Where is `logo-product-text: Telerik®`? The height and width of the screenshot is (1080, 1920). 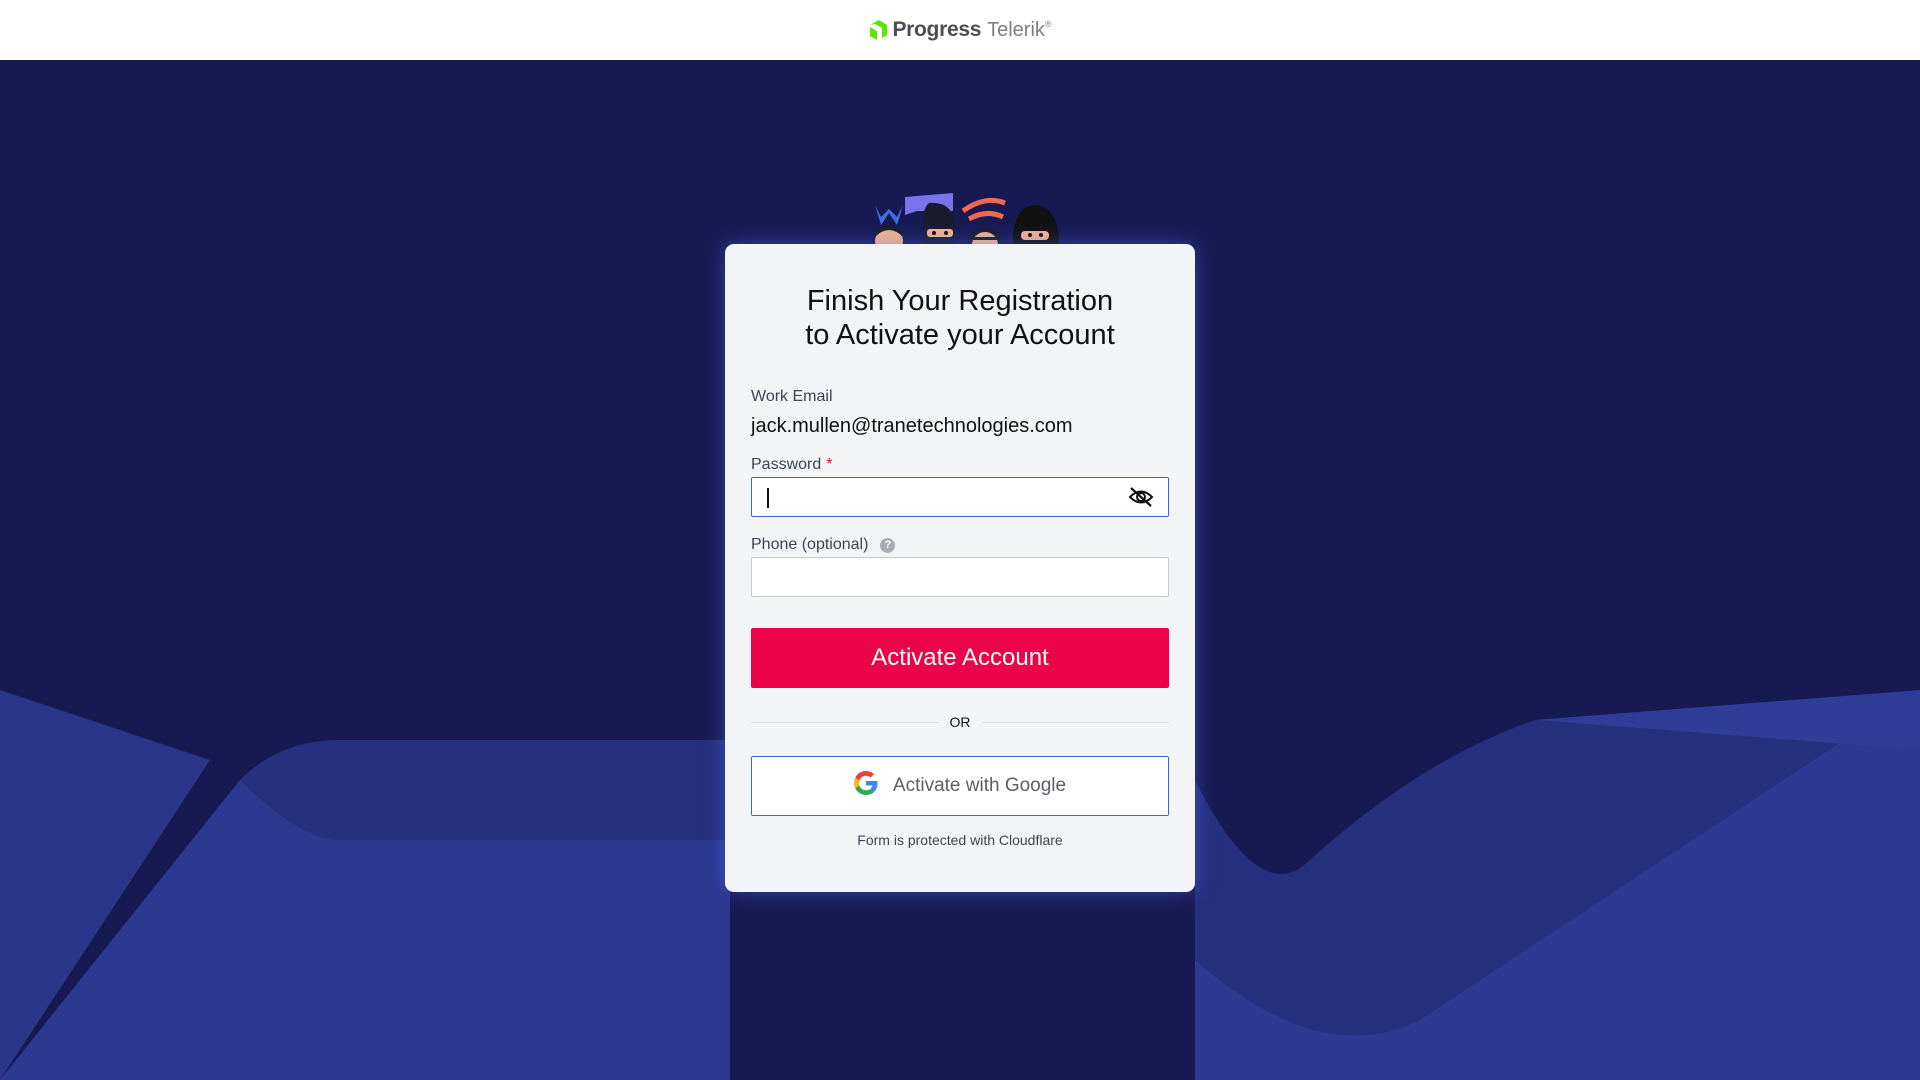 logo-product-text: Telerik® is located at coordinates (1019, 30).